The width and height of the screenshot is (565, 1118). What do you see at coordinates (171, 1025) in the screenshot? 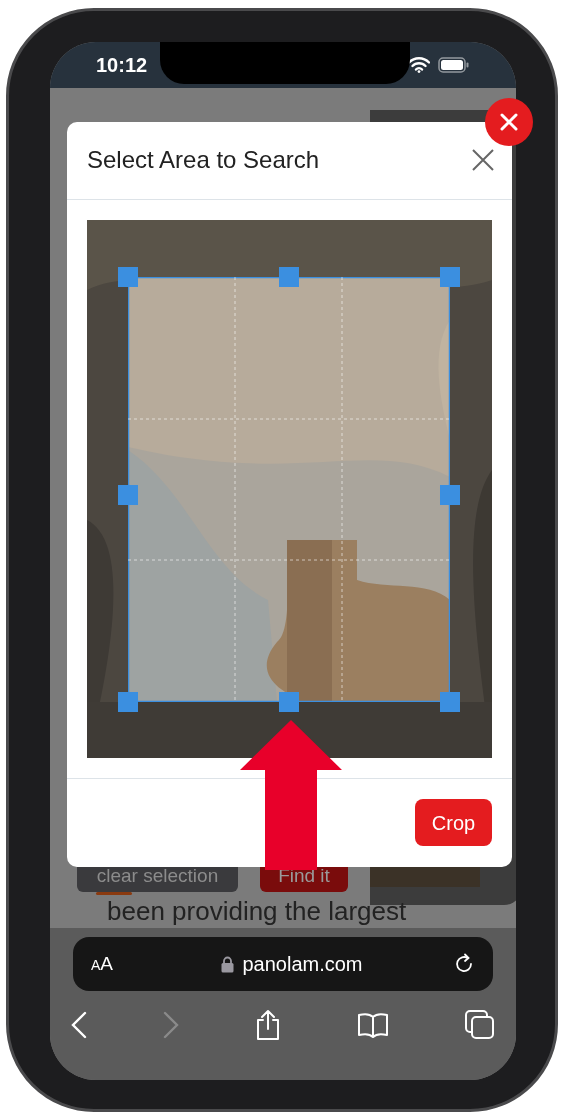
I see `forward-icon` at bounding box center [171, 1025].